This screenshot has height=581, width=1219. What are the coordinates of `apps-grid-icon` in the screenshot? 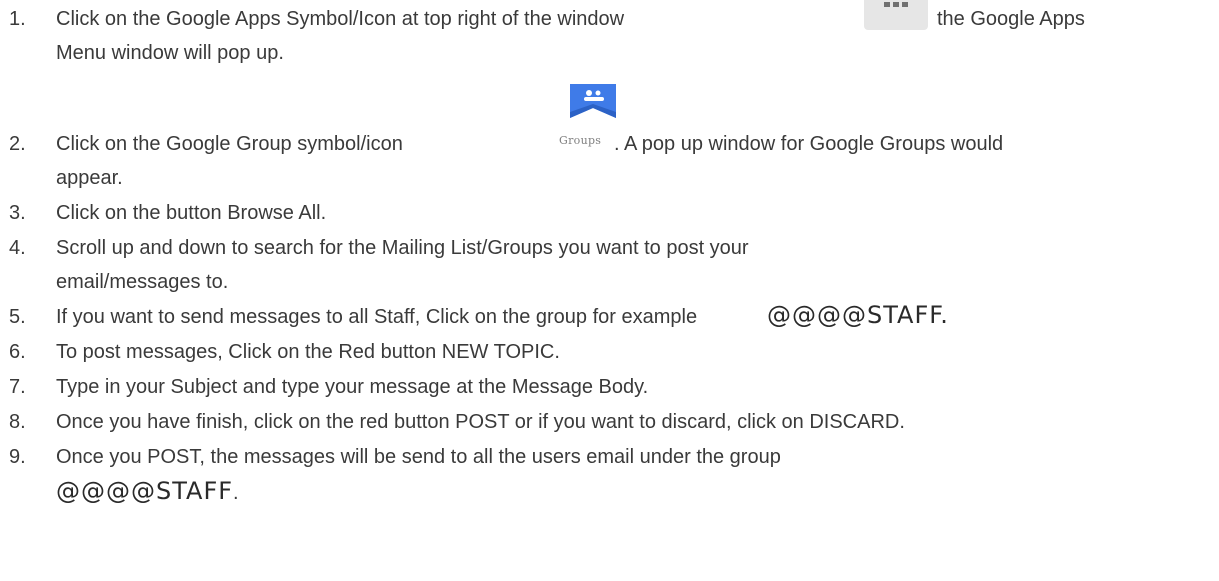 It's located at (896, 15).